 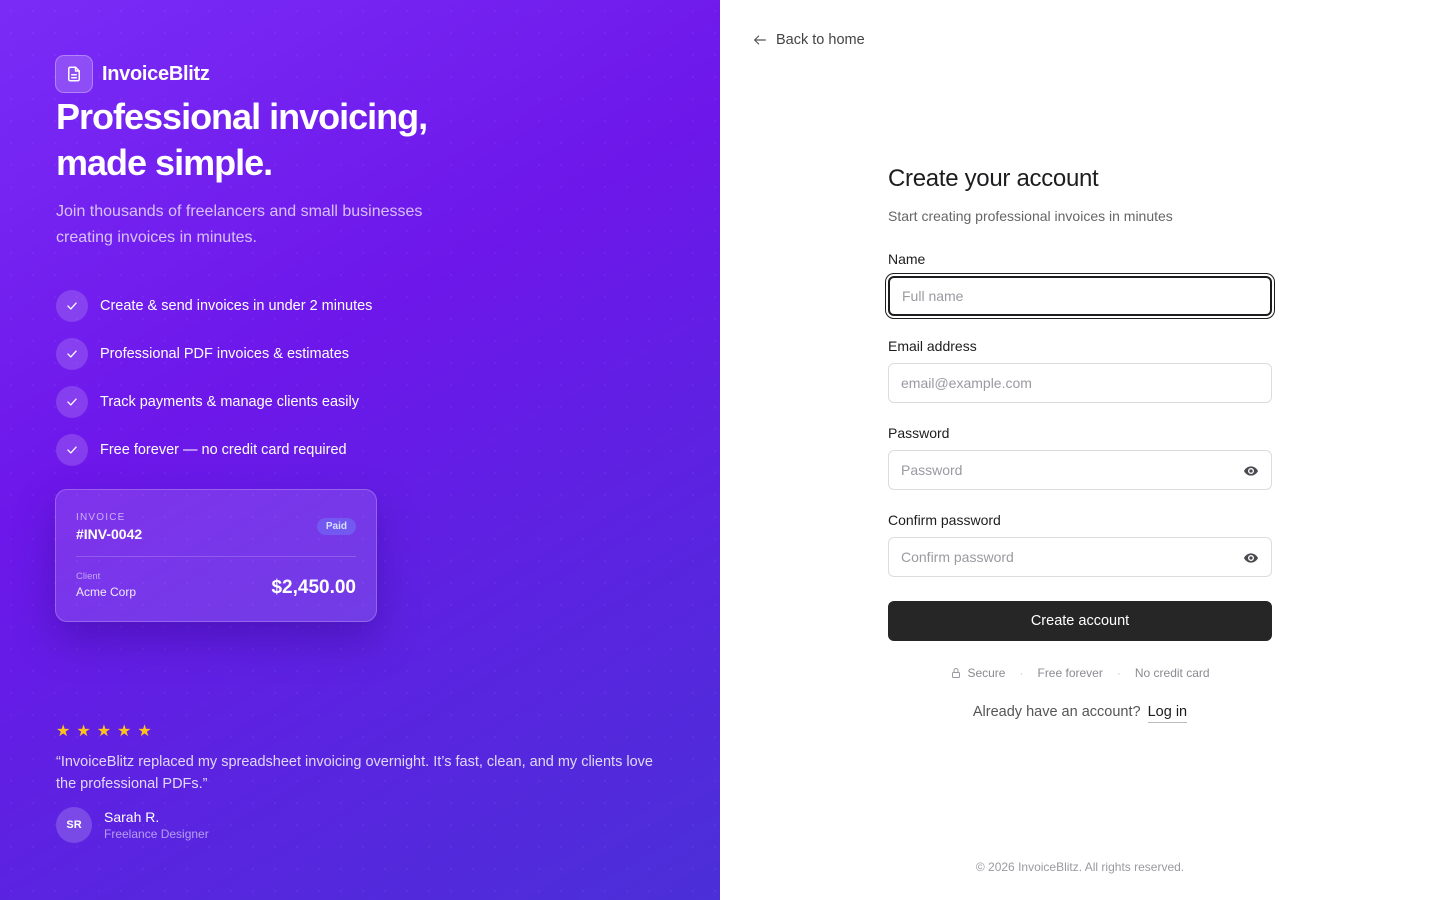 I want to click on feature-text: Track payments & manage clients easily, so click(x=229, y=402).